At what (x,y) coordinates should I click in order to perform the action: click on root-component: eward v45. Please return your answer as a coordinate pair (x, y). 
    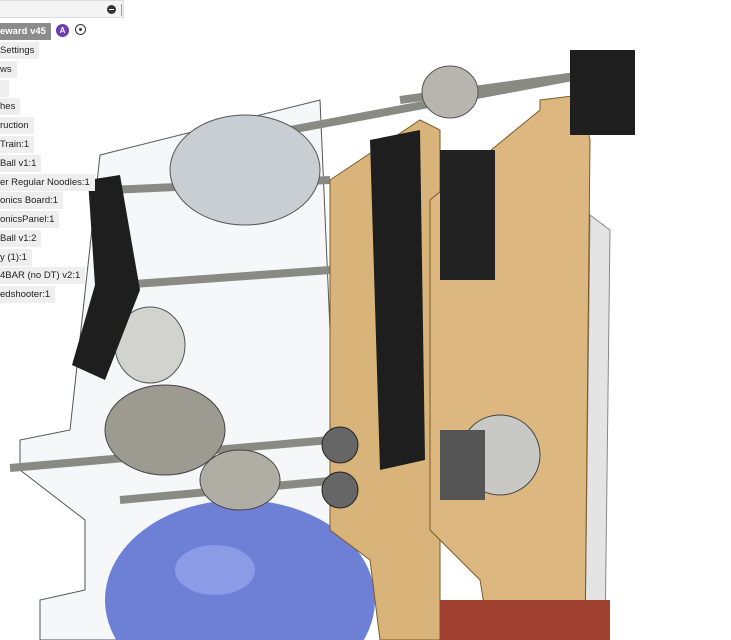
    Looking at the image, I should click on (25, 31).